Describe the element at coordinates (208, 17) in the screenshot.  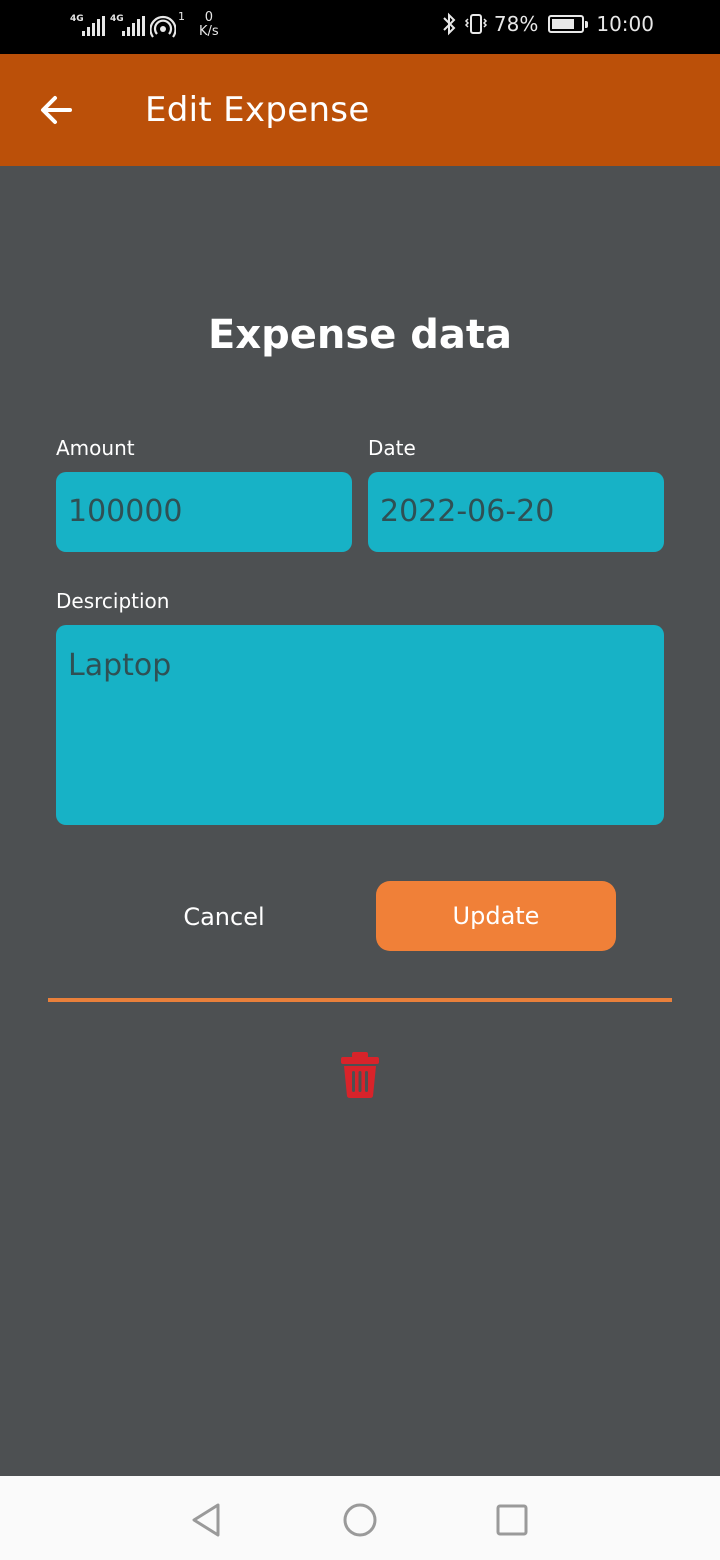
I see `speed-value: 0` at that location.